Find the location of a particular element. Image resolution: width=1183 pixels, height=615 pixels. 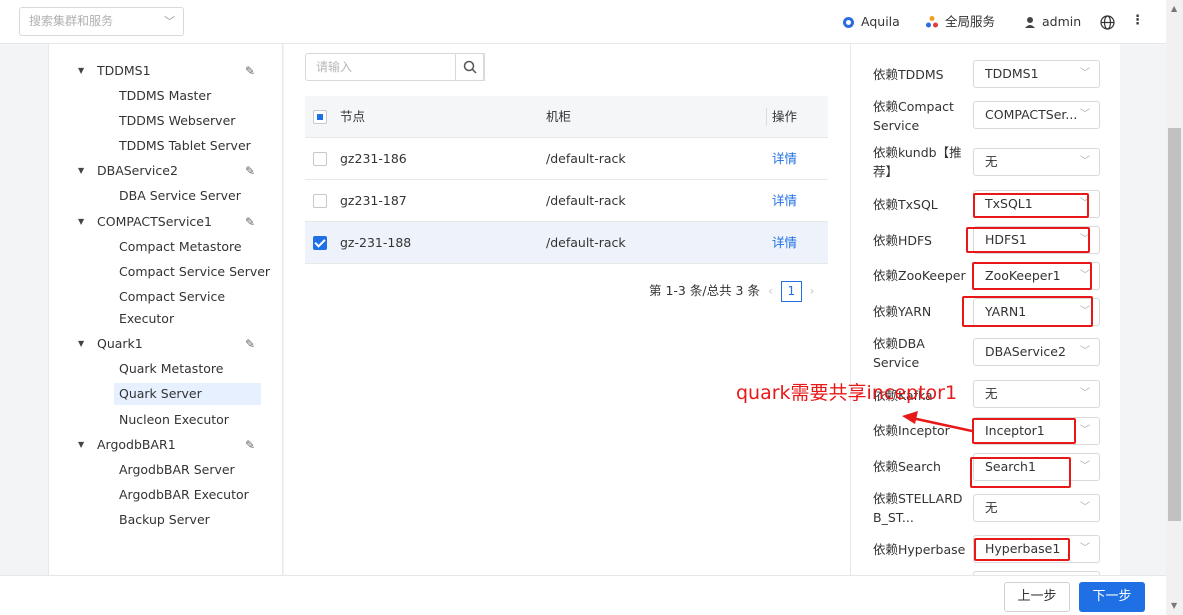

table-row: gz231-186 /default-rack 详情 is located at coordinates (566, 159).